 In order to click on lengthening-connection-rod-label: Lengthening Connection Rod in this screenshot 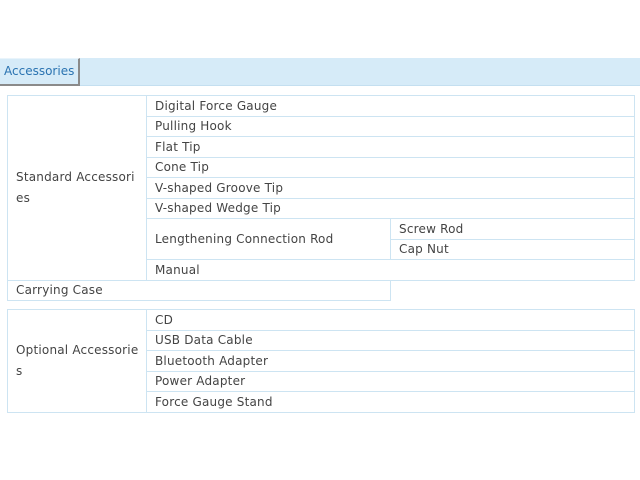, I will do `click(268, 239)`.